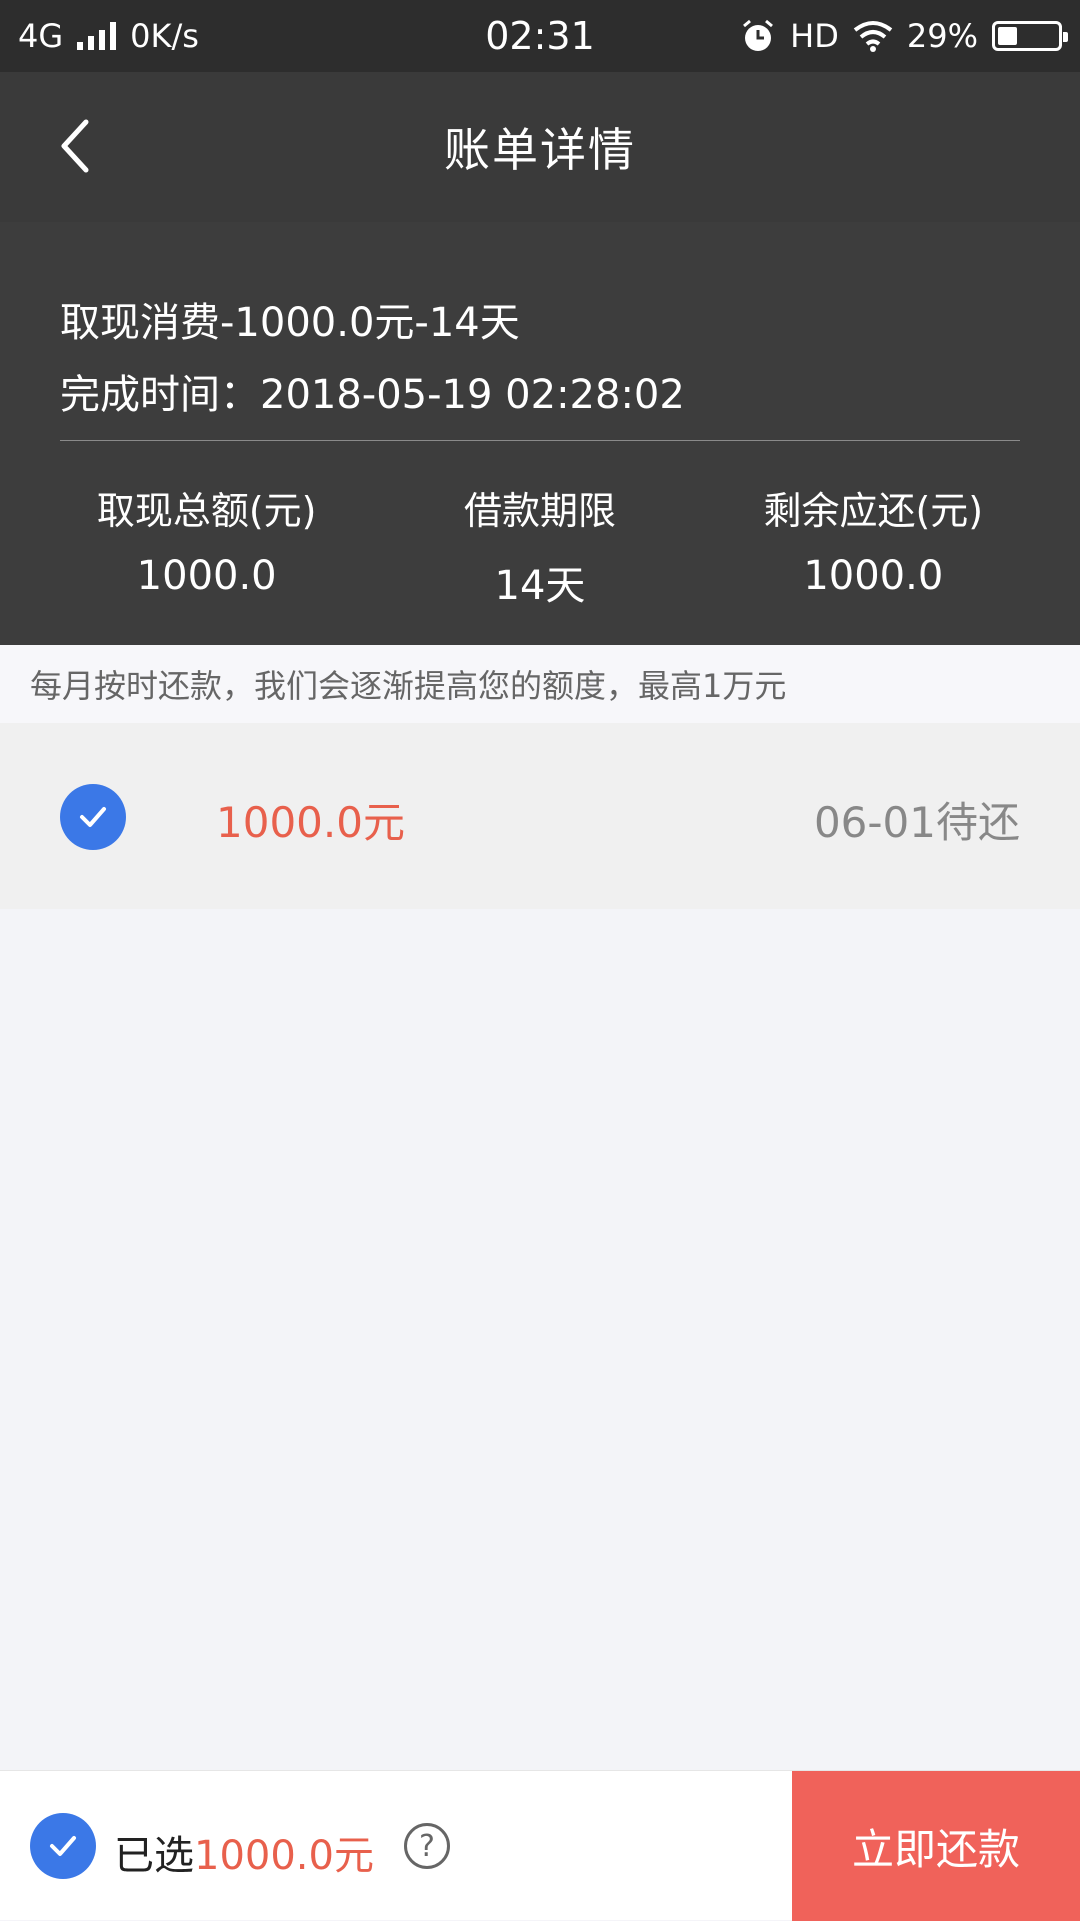 The height and width of the screenshot is (1921, 1080). Describe the element at coordinates (540, 684) in the screenshot. I see `repayment-tip: 每月按时还款，我们会逐渐提高您的额度，最高1万元` at that location.